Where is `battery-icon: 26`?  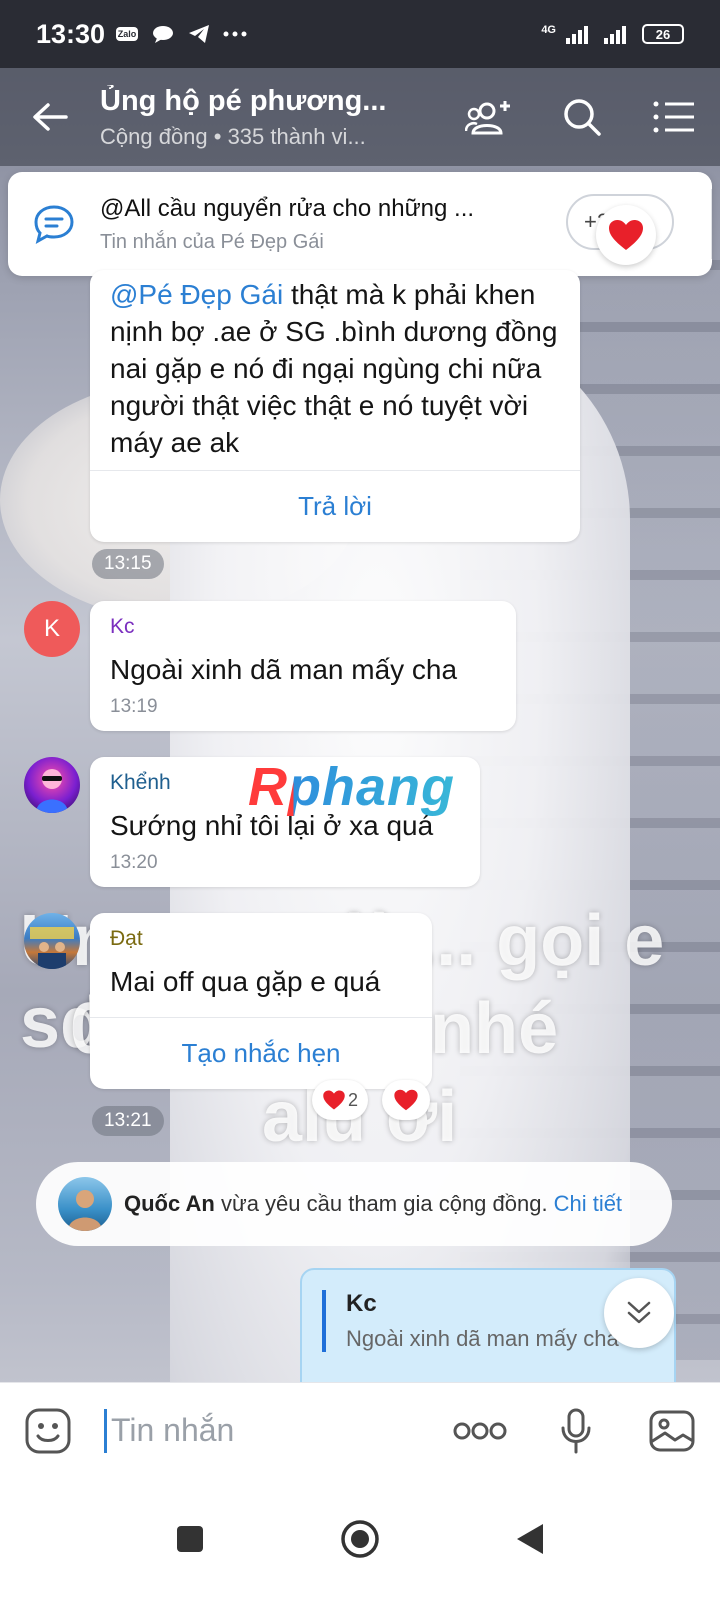
battery-icon: 26 is located at coordinates (663, 34).